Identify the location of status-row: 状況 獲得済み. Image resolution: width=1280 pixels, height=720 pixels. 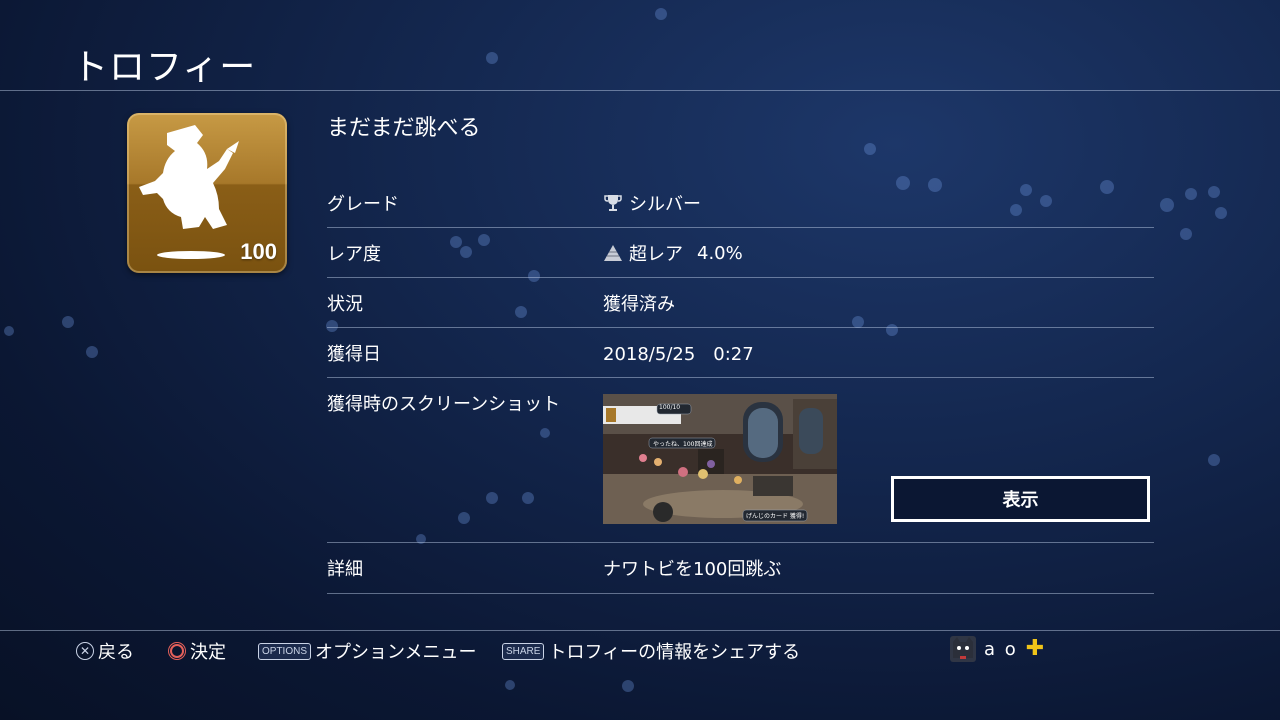
(740, 303).